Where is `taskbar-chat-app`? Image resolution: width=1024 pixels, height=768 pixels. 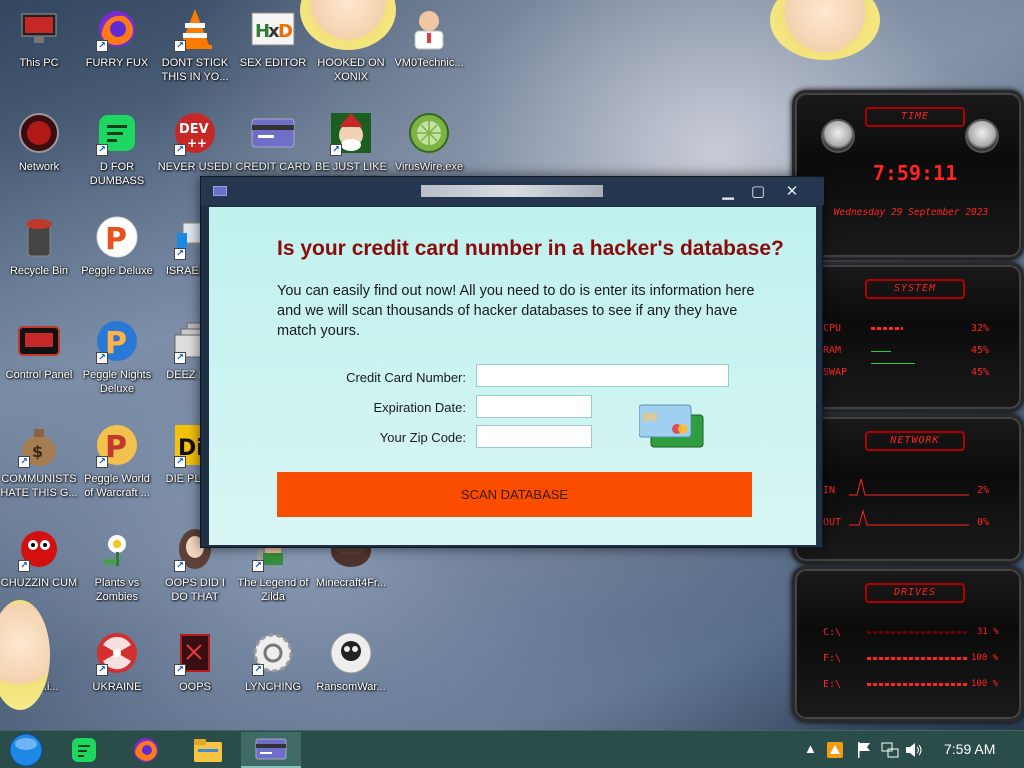 taskbar-chat-app is located at coordinates (84, 750).